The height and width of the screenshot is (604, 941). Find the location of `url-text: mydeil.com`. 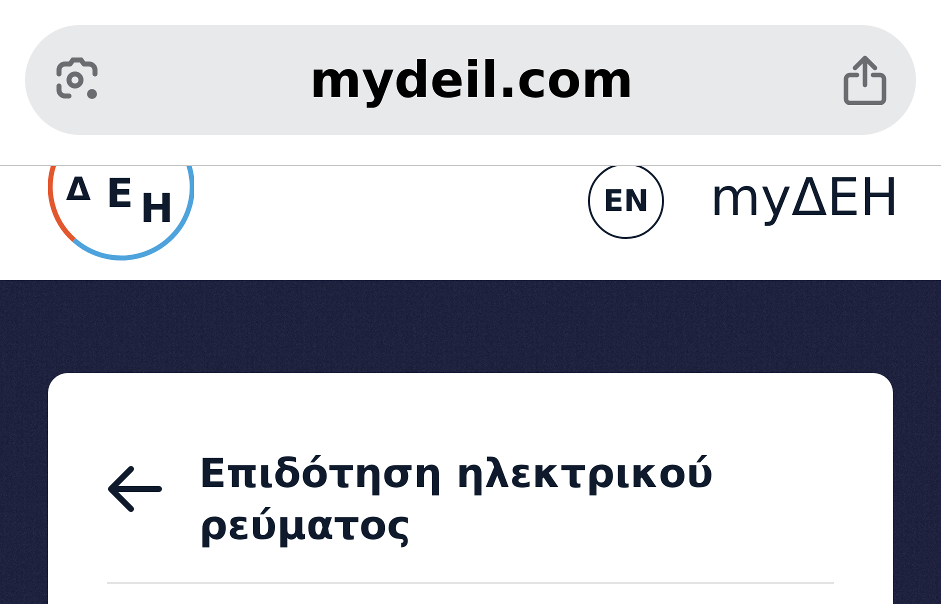

url-text: mydeil.com is located at coordinates (472, 80).